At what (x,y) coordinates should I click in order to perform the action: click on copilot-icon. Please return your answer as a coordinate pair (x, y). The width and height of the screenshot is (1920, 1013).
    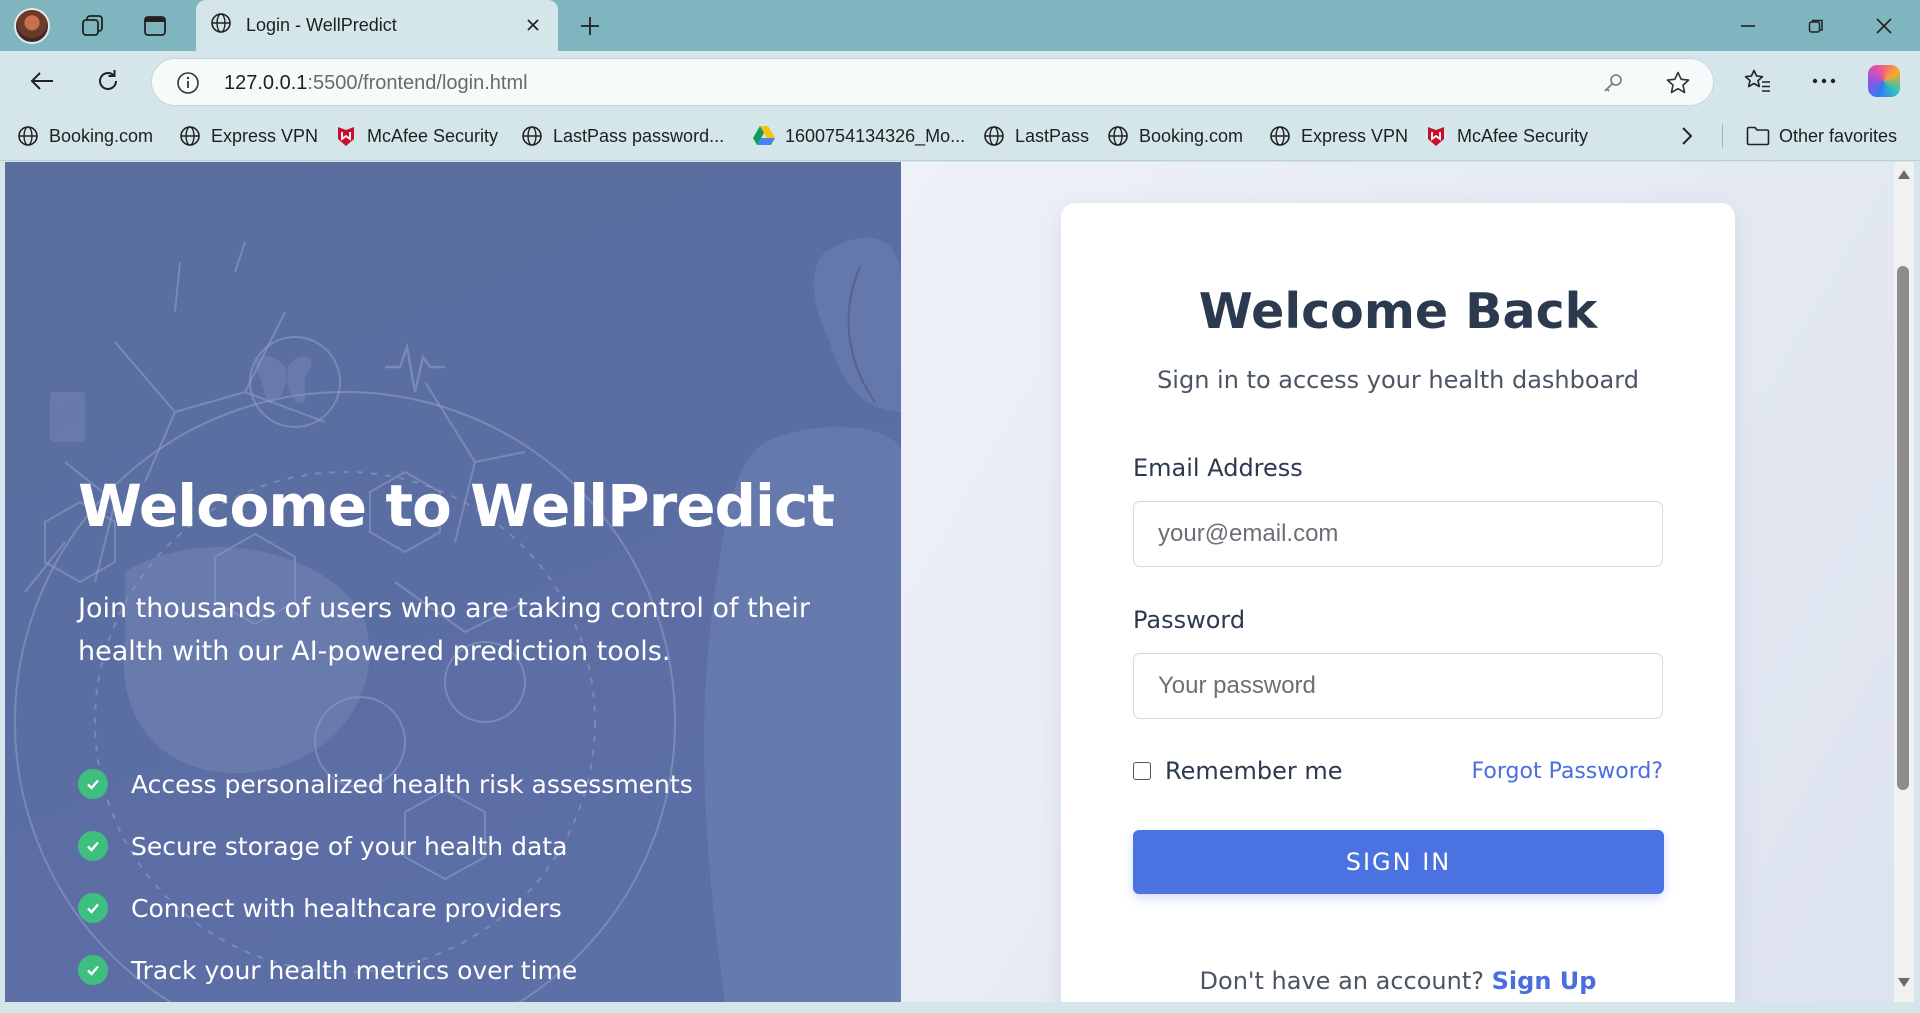
    Looking at the image, I should click on (1884, 81).